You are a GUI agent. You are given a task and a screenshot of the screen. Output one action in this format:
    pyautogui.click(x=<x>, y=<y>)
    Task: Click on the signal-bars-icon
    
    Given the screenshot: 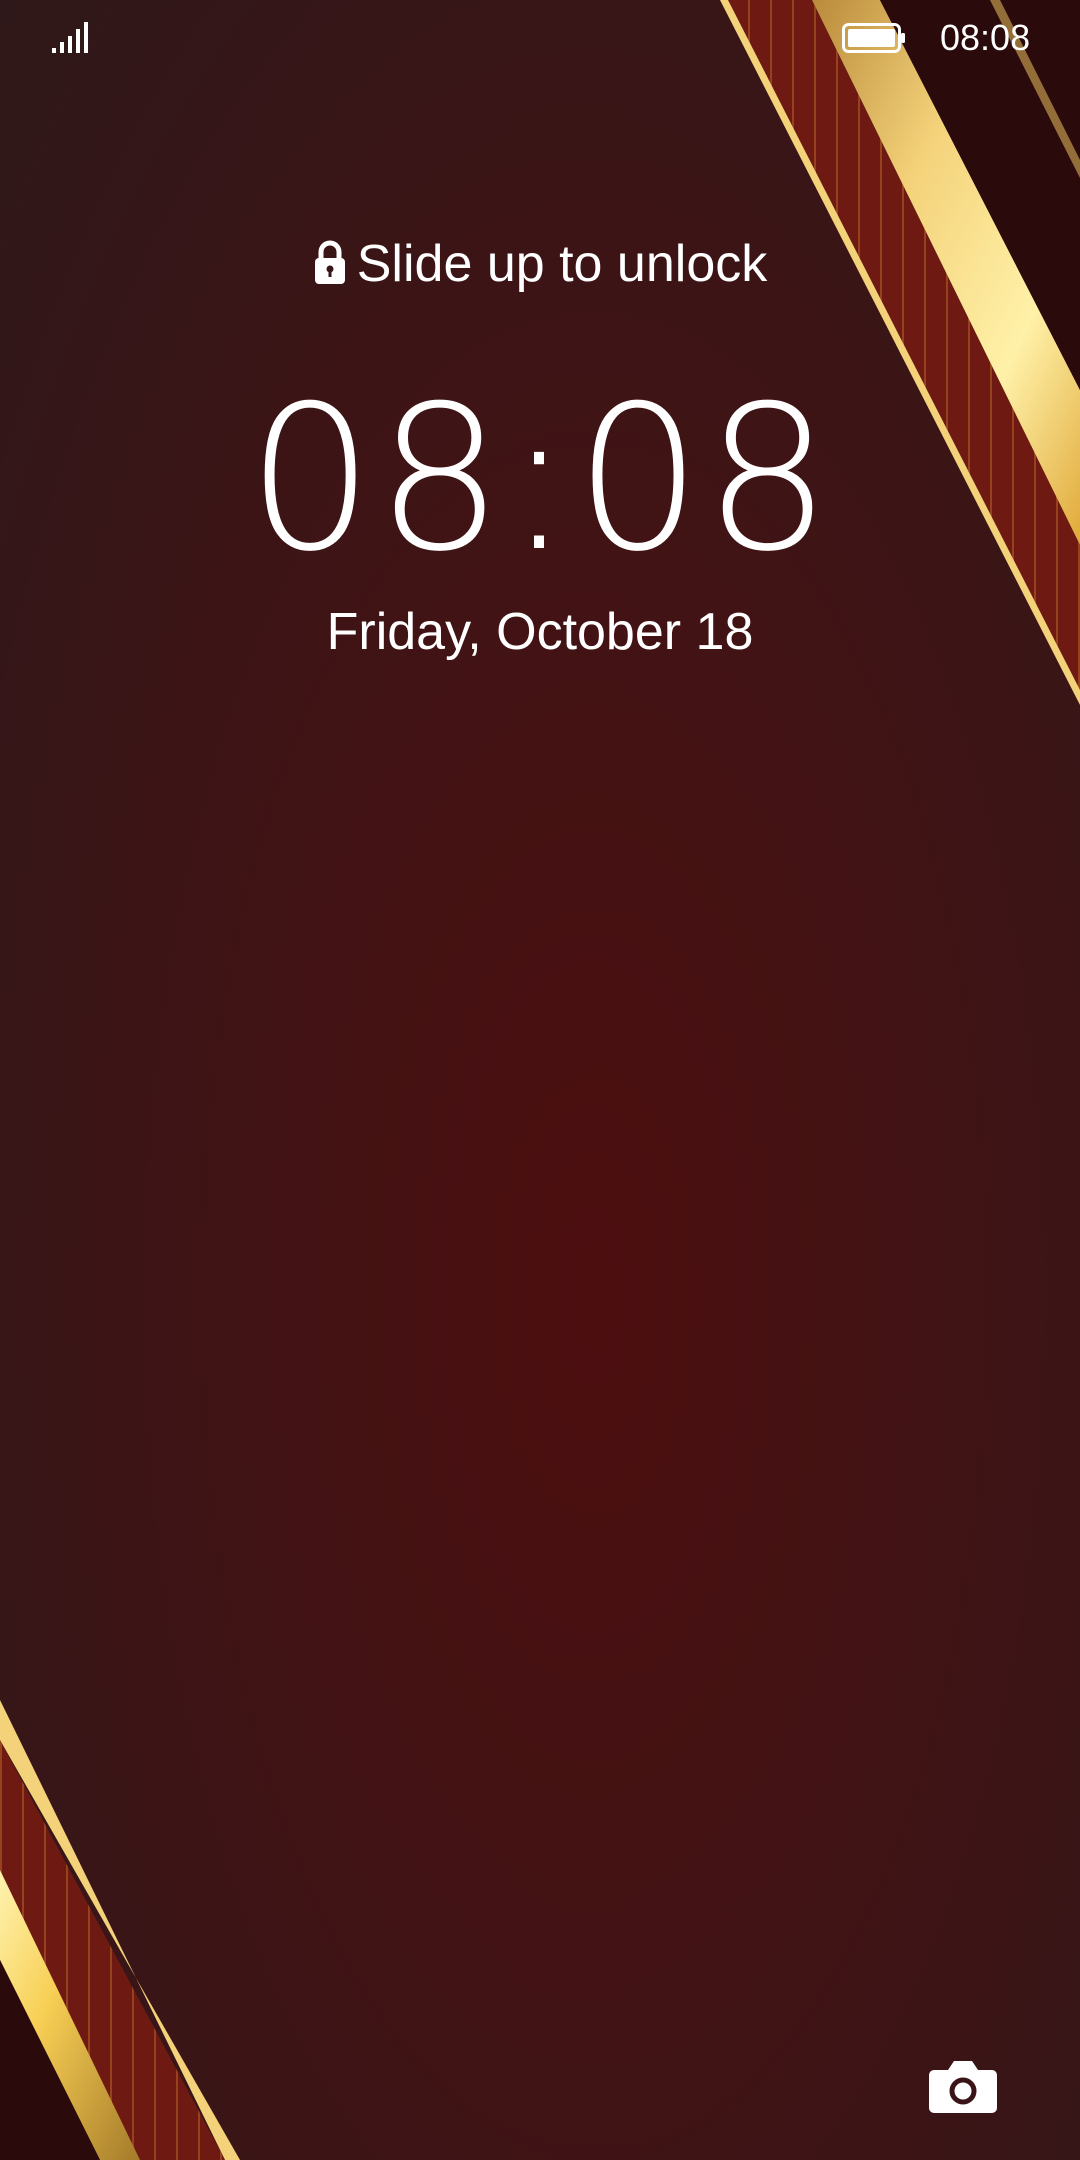 What is the action you would take?
    pyautogui.click(x=70, y=37)
    